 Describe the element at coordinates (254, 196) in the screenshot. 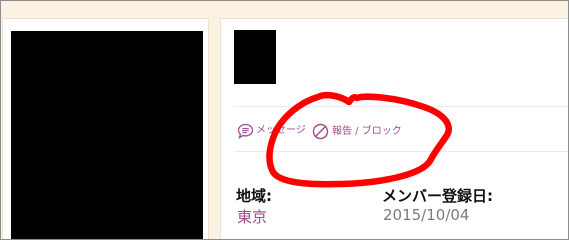

I see `region-label: 地域:` at that location.